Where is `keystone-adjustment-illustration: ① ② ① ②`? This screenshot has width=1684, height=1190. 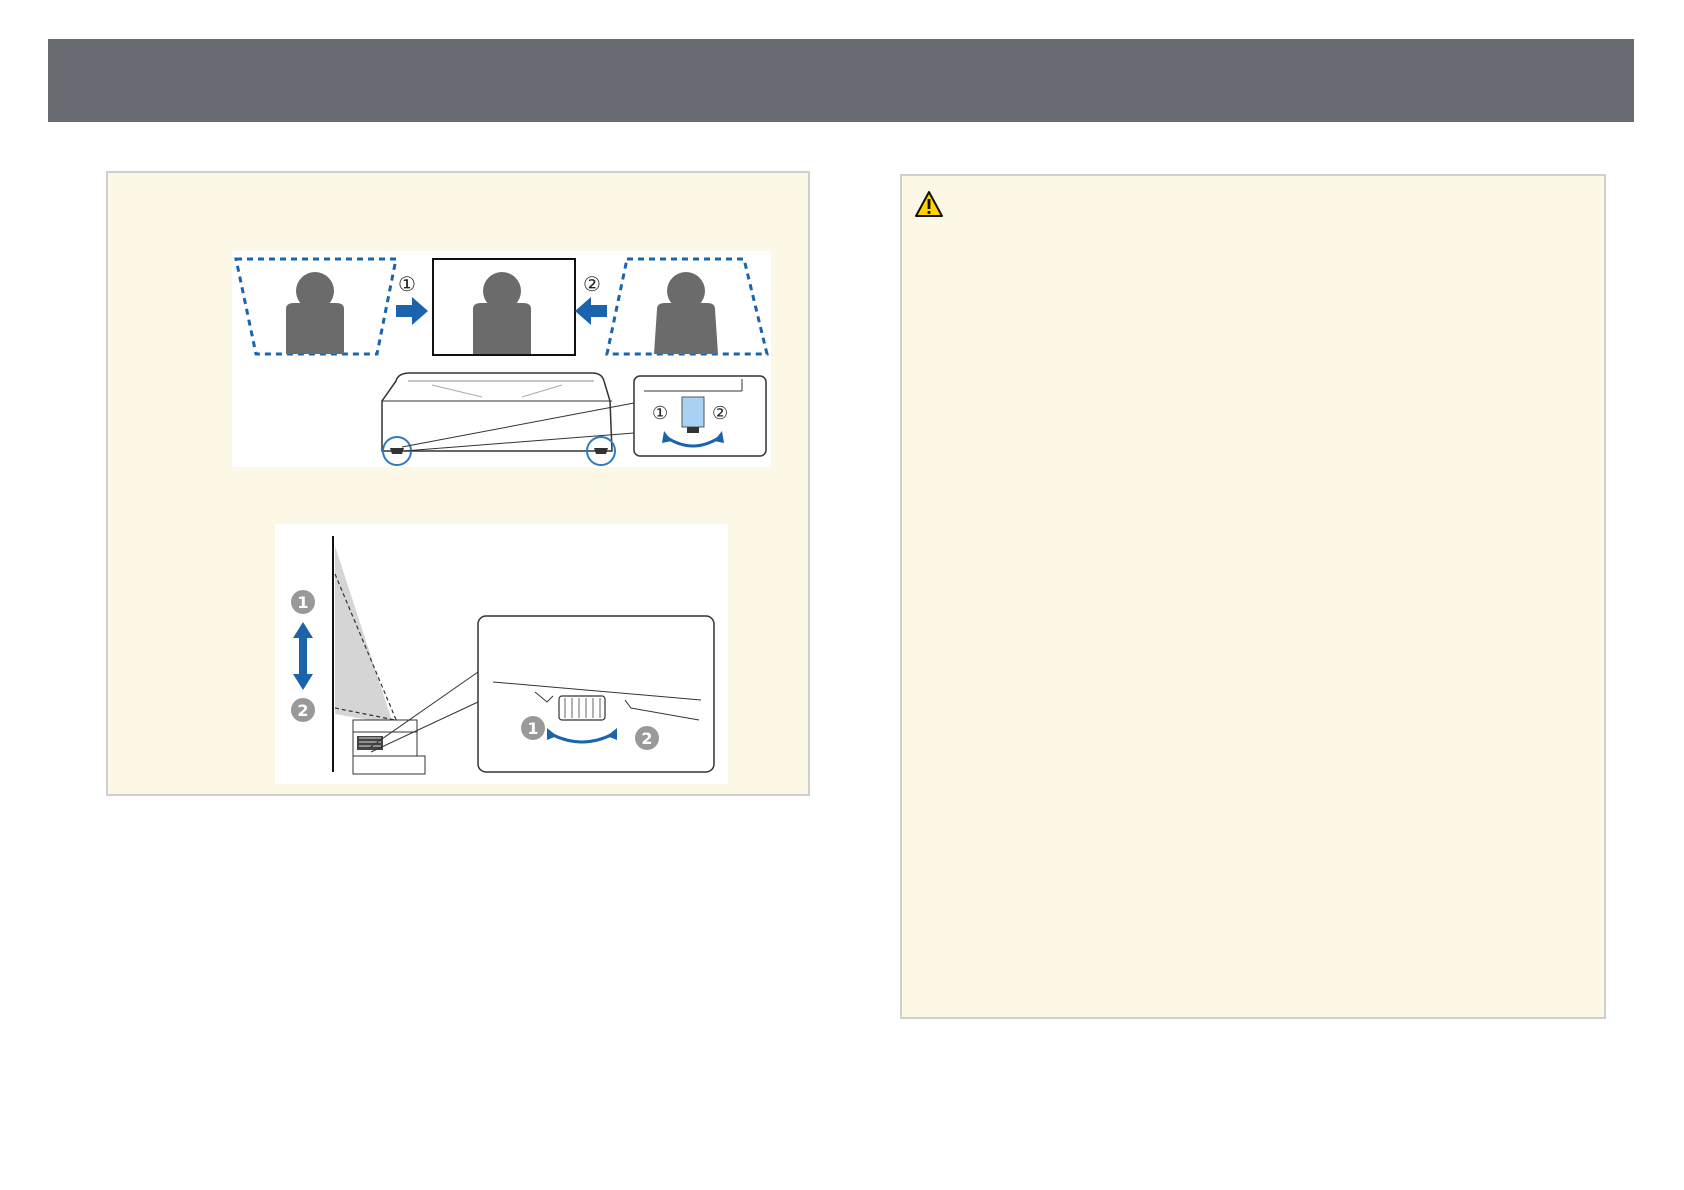 keystone-adjustment-illustration: ① ② ① ② is located at coordinates (501, 361).